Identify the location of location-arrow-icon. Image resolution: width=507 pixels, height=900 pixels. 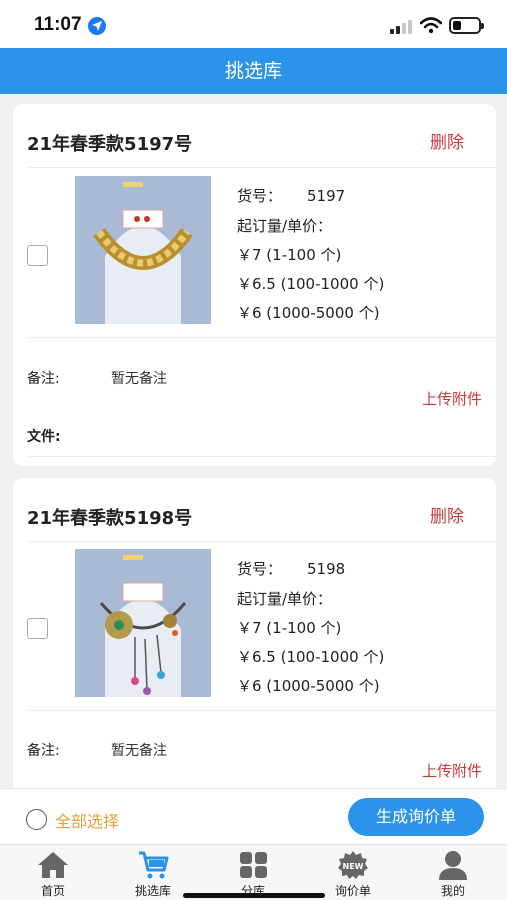
(97, 26).